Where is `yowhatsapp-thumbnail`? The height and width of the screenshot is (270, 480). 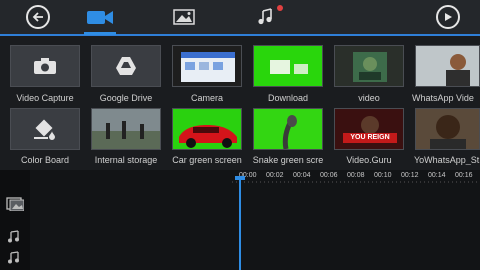
yowhatsapp-thumbnail is located at coordinates (447, 129).